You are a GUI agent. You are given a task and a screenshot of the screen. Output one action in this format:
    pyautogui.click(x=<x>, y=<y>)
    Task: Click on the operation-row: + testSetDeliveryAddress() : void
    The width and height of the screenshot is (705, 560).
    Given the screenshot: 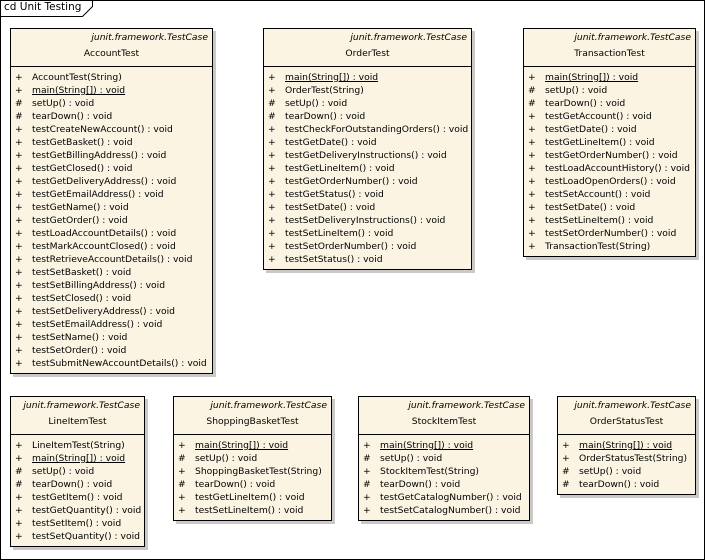 What is the action you would take?
    pyautogui.click(x=111, y=311)
    